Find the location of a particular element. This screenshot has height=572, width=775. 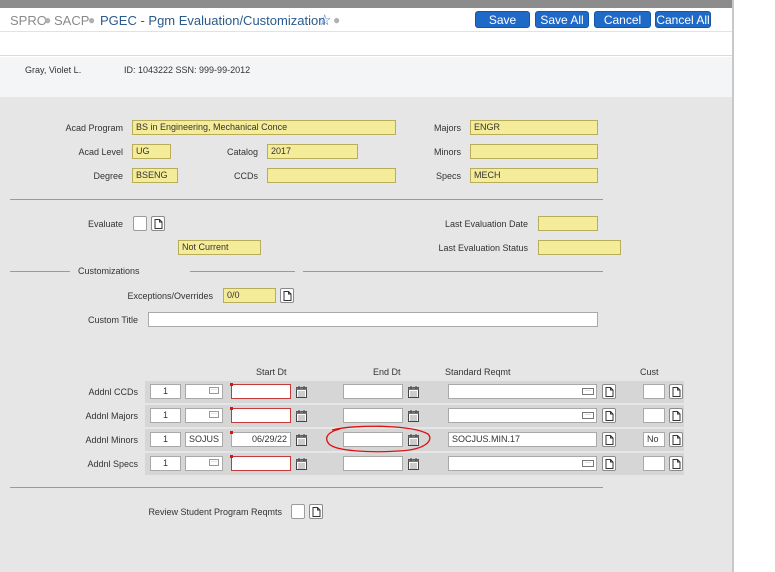

custom-title-field is located at coordinates (373, 319).